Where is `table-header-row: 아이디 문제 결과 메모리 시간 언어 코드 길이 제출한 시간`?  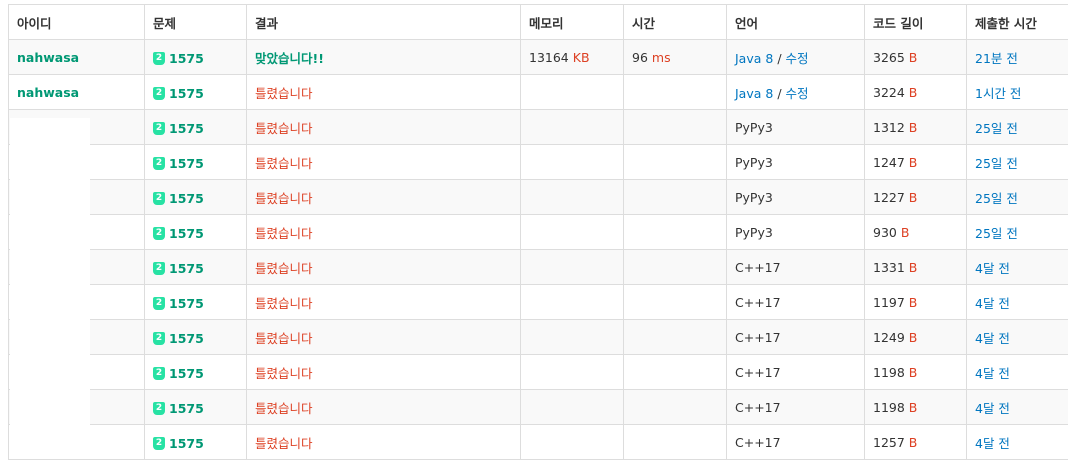
table-header-row: 아이디 문제 결과 메모리 시간 언어 코드 길이 제출한 시간 is located at coordinates (538, 22).